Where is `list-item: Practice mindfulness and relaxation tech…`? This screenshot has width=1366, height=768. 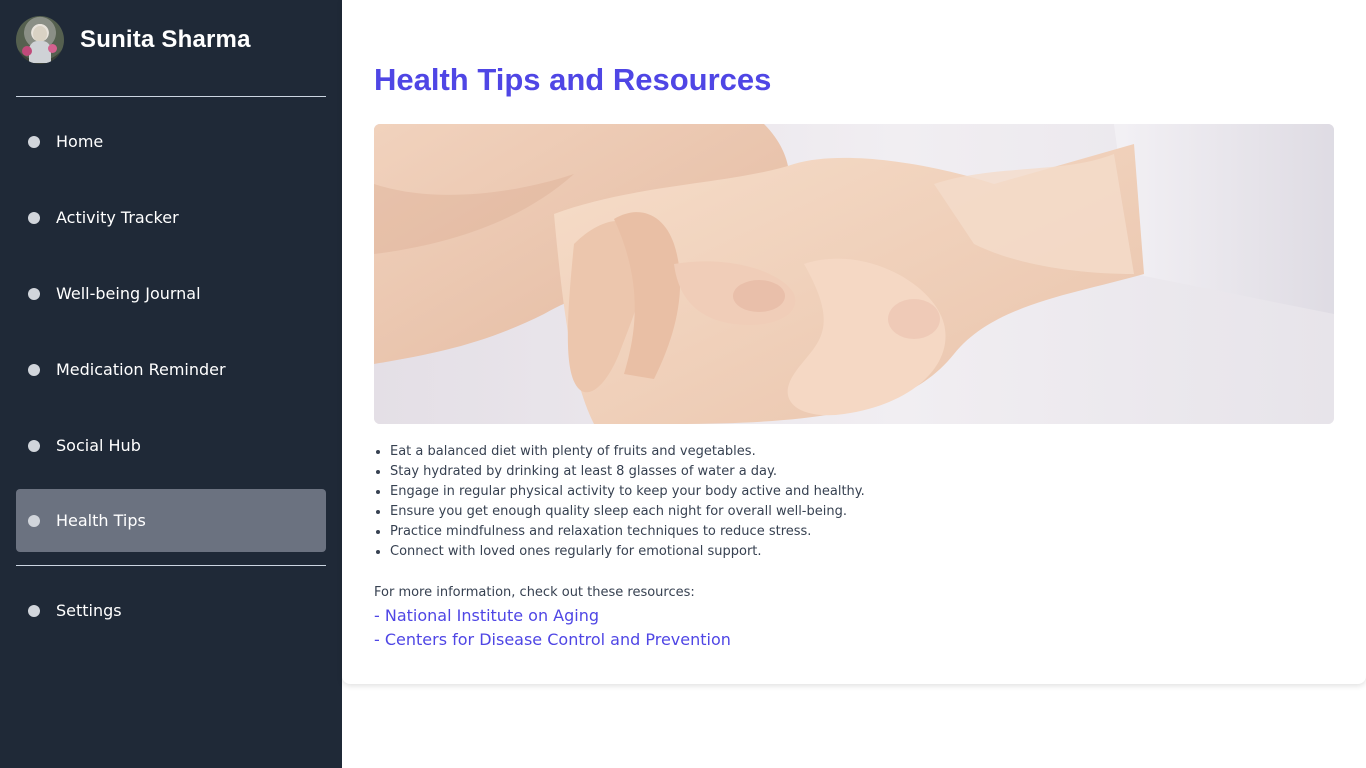 list-item: Practice mindfulness and relaxation tech… is located at coordinates (627, 532).